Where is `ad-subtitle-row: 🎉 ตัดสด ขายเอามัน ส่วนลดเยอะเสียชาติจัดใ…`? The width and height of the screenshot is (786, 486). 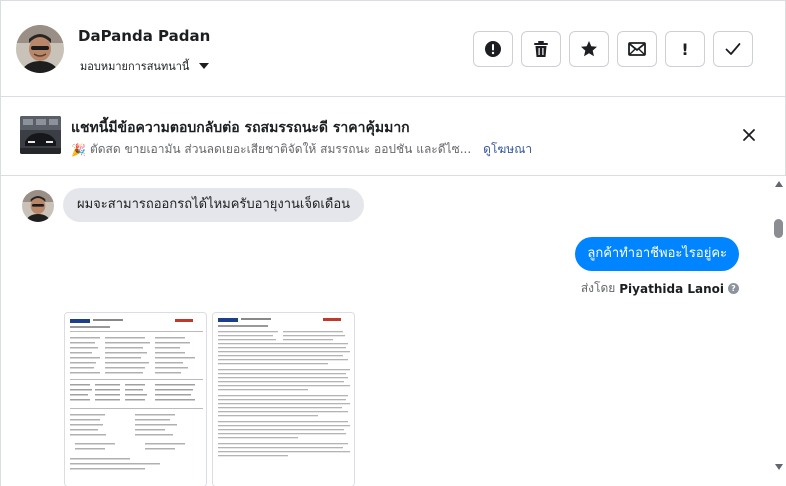 ad-subtitle-row: 🎉 ตัดสด ขายเอามัน ส่วนลดเยอะเสียชาติจัดใ… is located at coordinates (301, 149).